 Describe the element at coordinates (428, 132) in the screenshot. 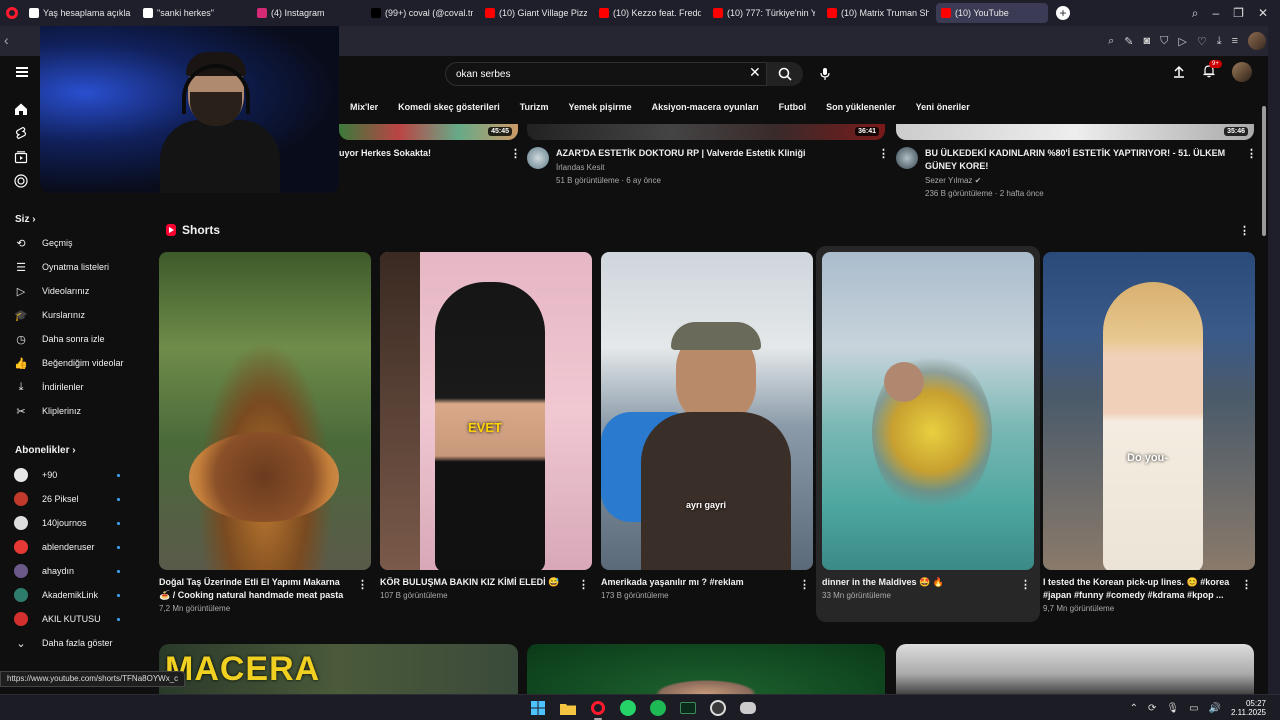

I see `video-thumbnail: 45:45` at that location.